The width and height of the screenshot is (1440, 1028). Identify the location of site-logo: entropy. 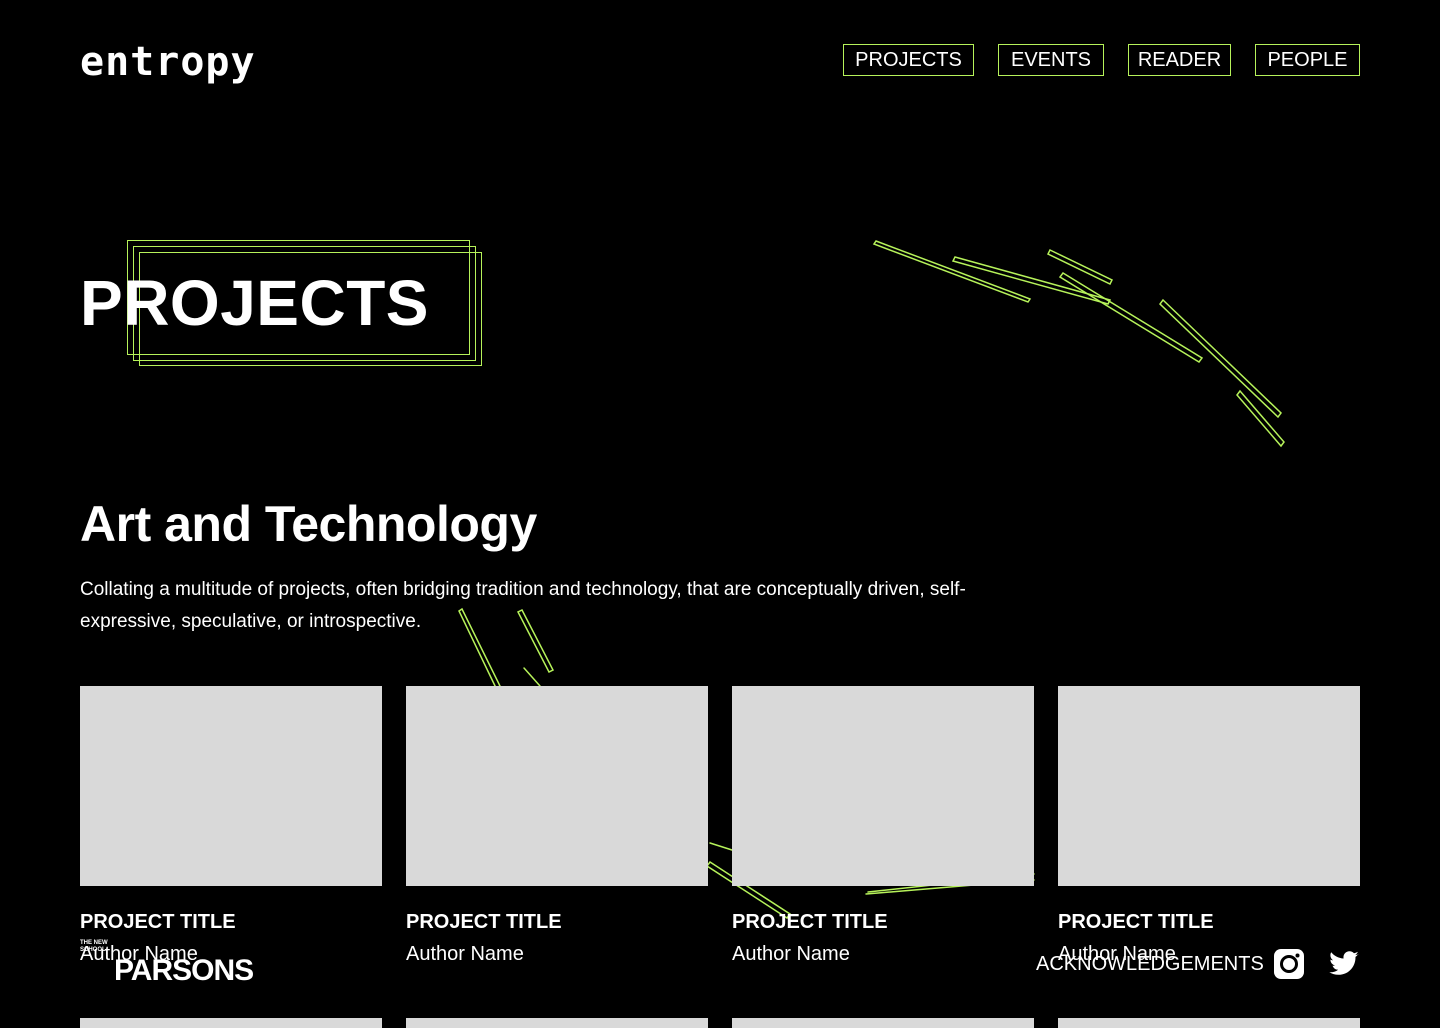
(168, 62).